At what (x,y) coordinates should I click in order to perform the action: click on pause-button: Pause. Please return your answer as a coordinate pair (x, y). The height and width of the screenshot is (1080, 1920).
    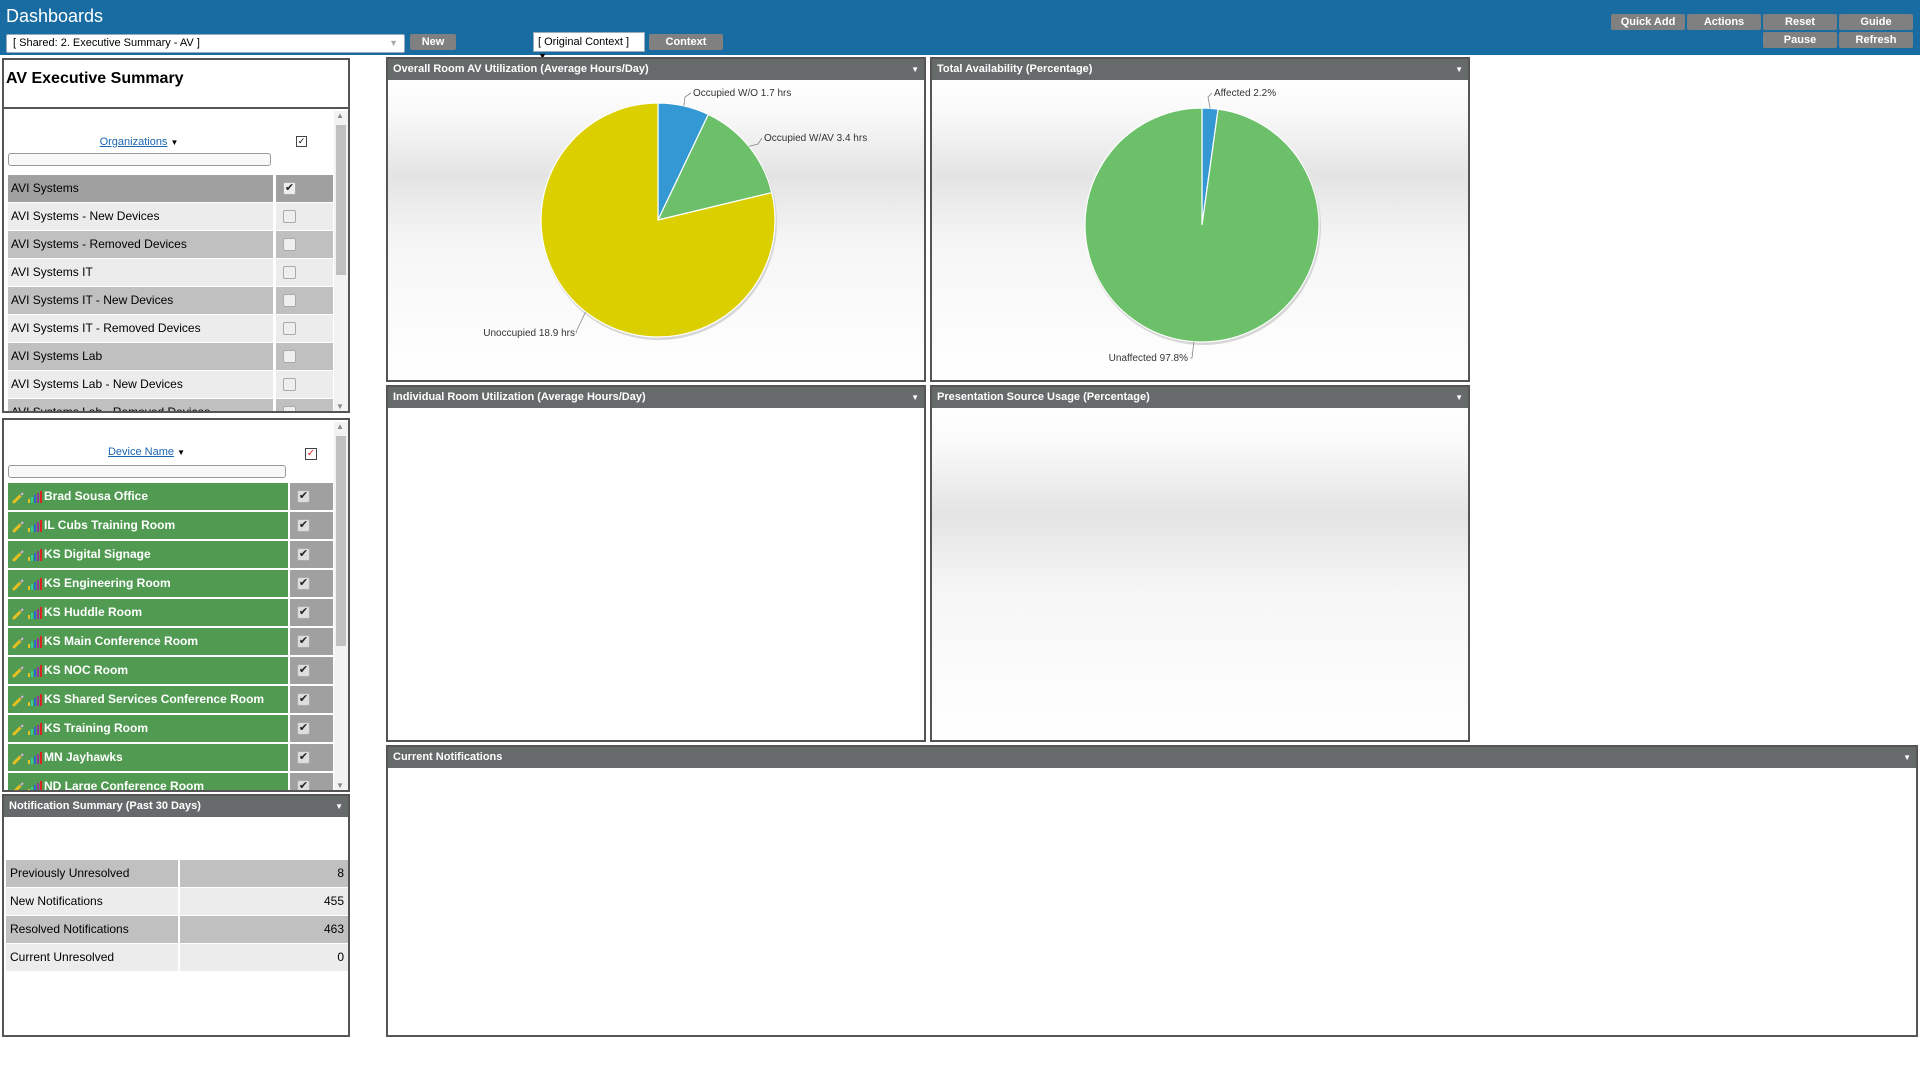
    Looking at the image, I should click on (1800, 40).